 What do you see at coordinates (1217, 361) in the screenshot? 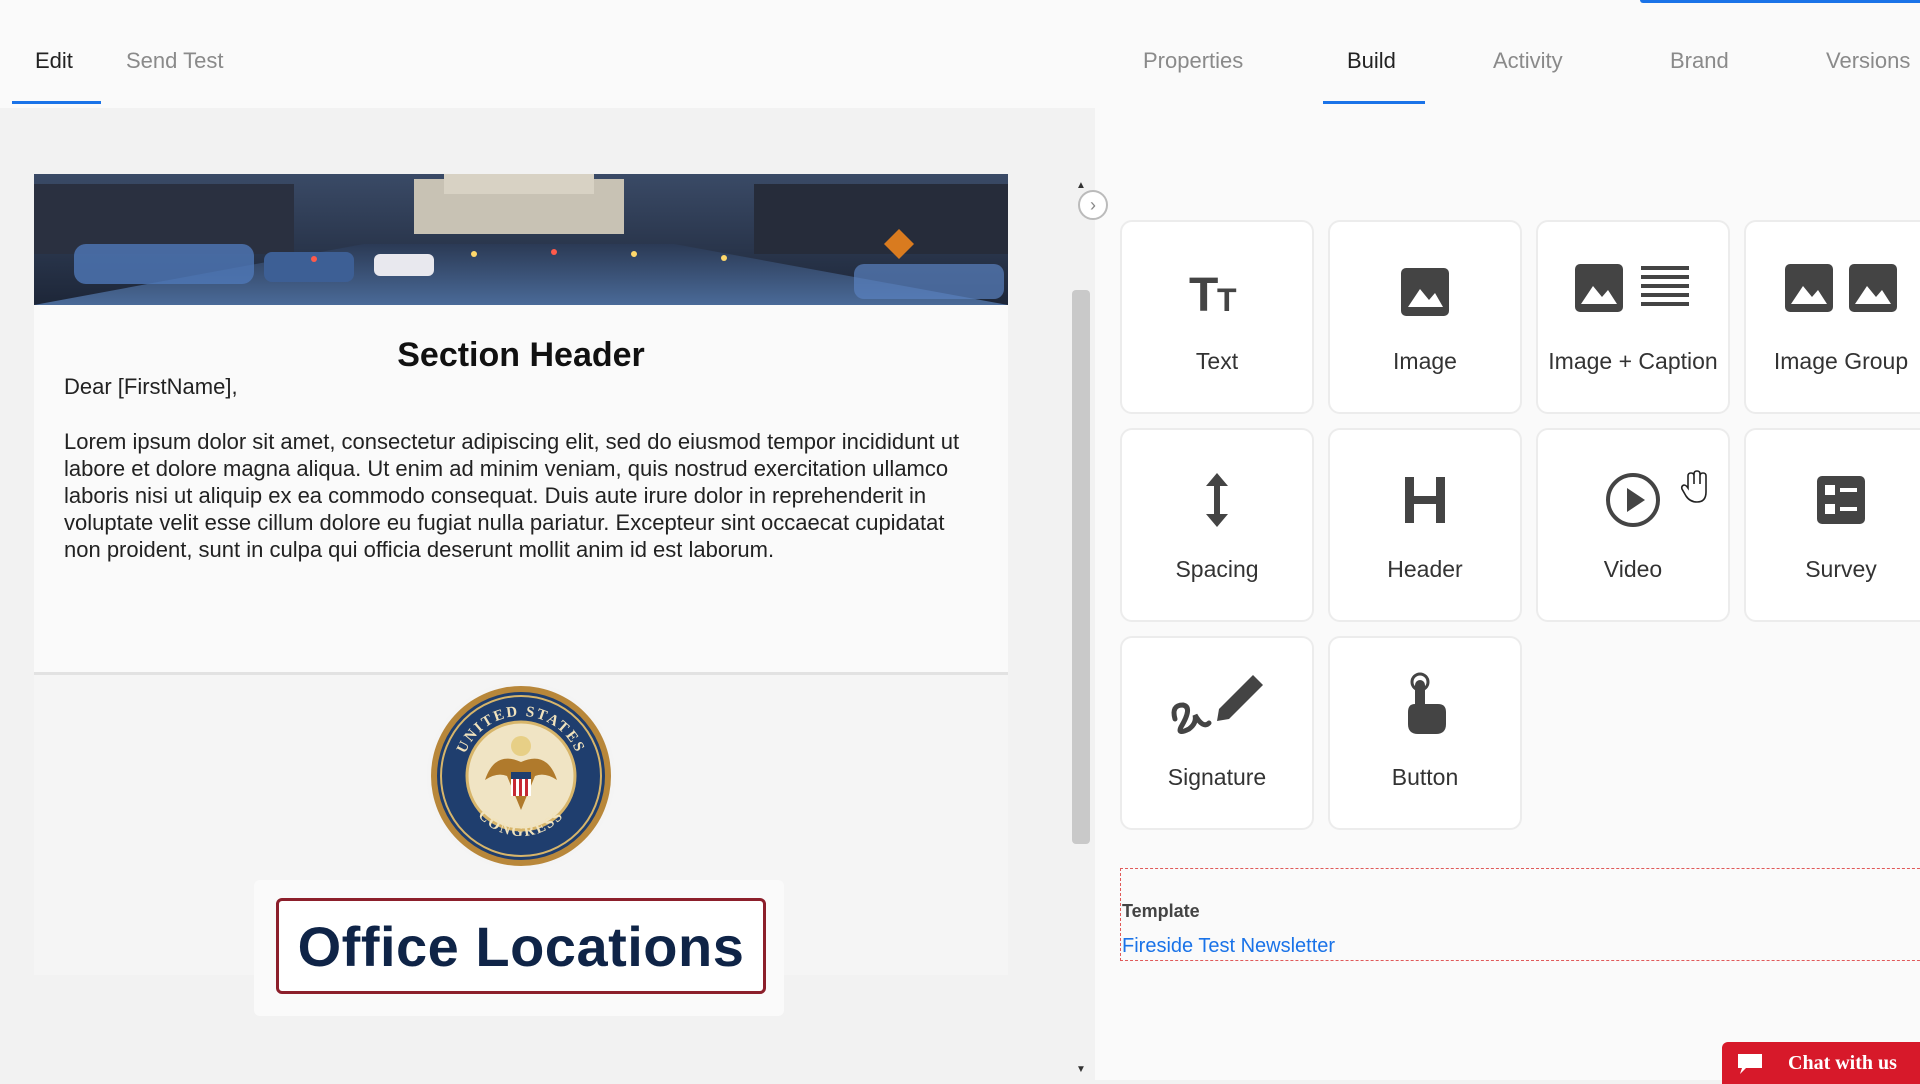
I see `block-text-label: Text` at bounding box center [1217, 361].